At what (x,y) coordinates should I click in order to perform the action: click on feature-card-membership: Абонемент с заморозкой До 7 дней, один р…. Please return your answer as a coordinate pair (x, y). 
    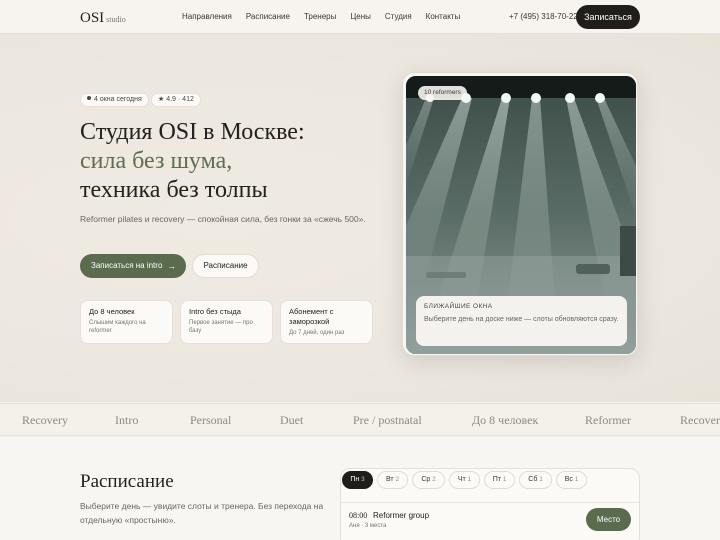
    Looking at the image, I should click on (326, 322).